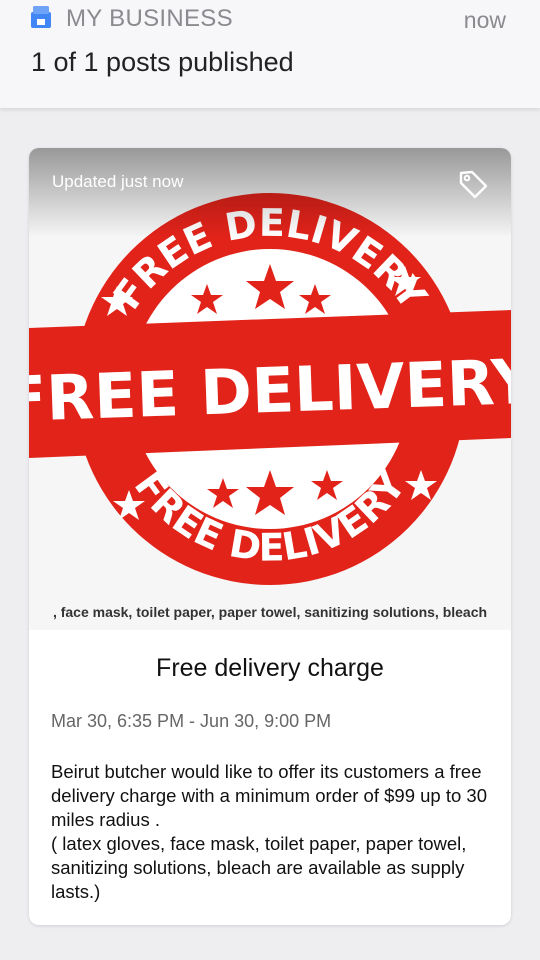 This screenshot has width=540, height=960. What do you see at coordinates (41, 17) in the screenshot?
I see `google-my-business-icon` at bounding box center [41, 17].